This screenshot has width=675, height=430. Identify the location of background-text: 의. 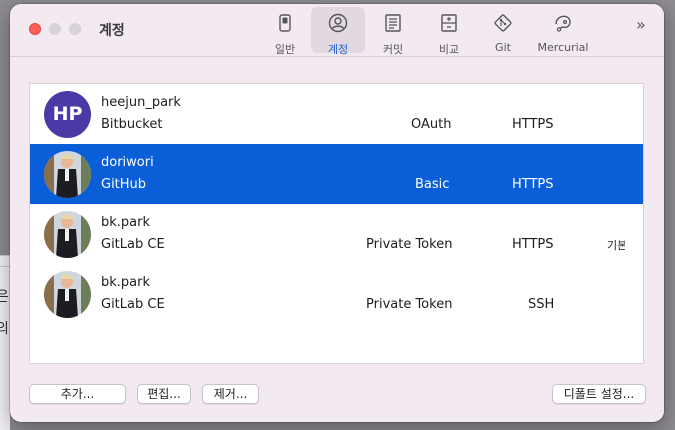
(4, 329).